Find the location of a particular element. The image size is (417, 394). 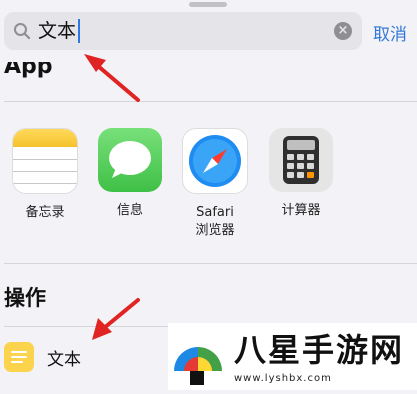

watermark-logo-icon is located at coordinates (198, 366).